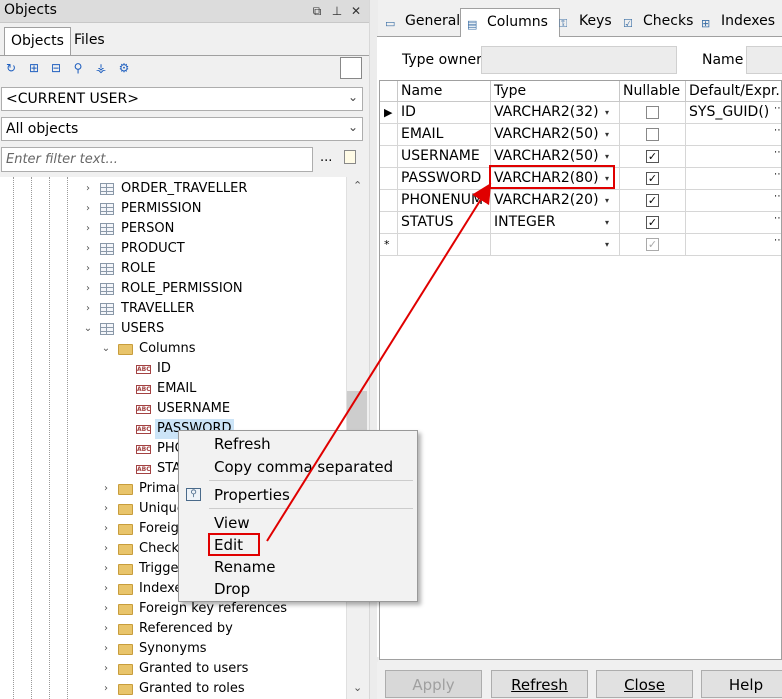 This screenshot has width=782, height=699. I want to click on annotation-arrow, so click(379, 362).